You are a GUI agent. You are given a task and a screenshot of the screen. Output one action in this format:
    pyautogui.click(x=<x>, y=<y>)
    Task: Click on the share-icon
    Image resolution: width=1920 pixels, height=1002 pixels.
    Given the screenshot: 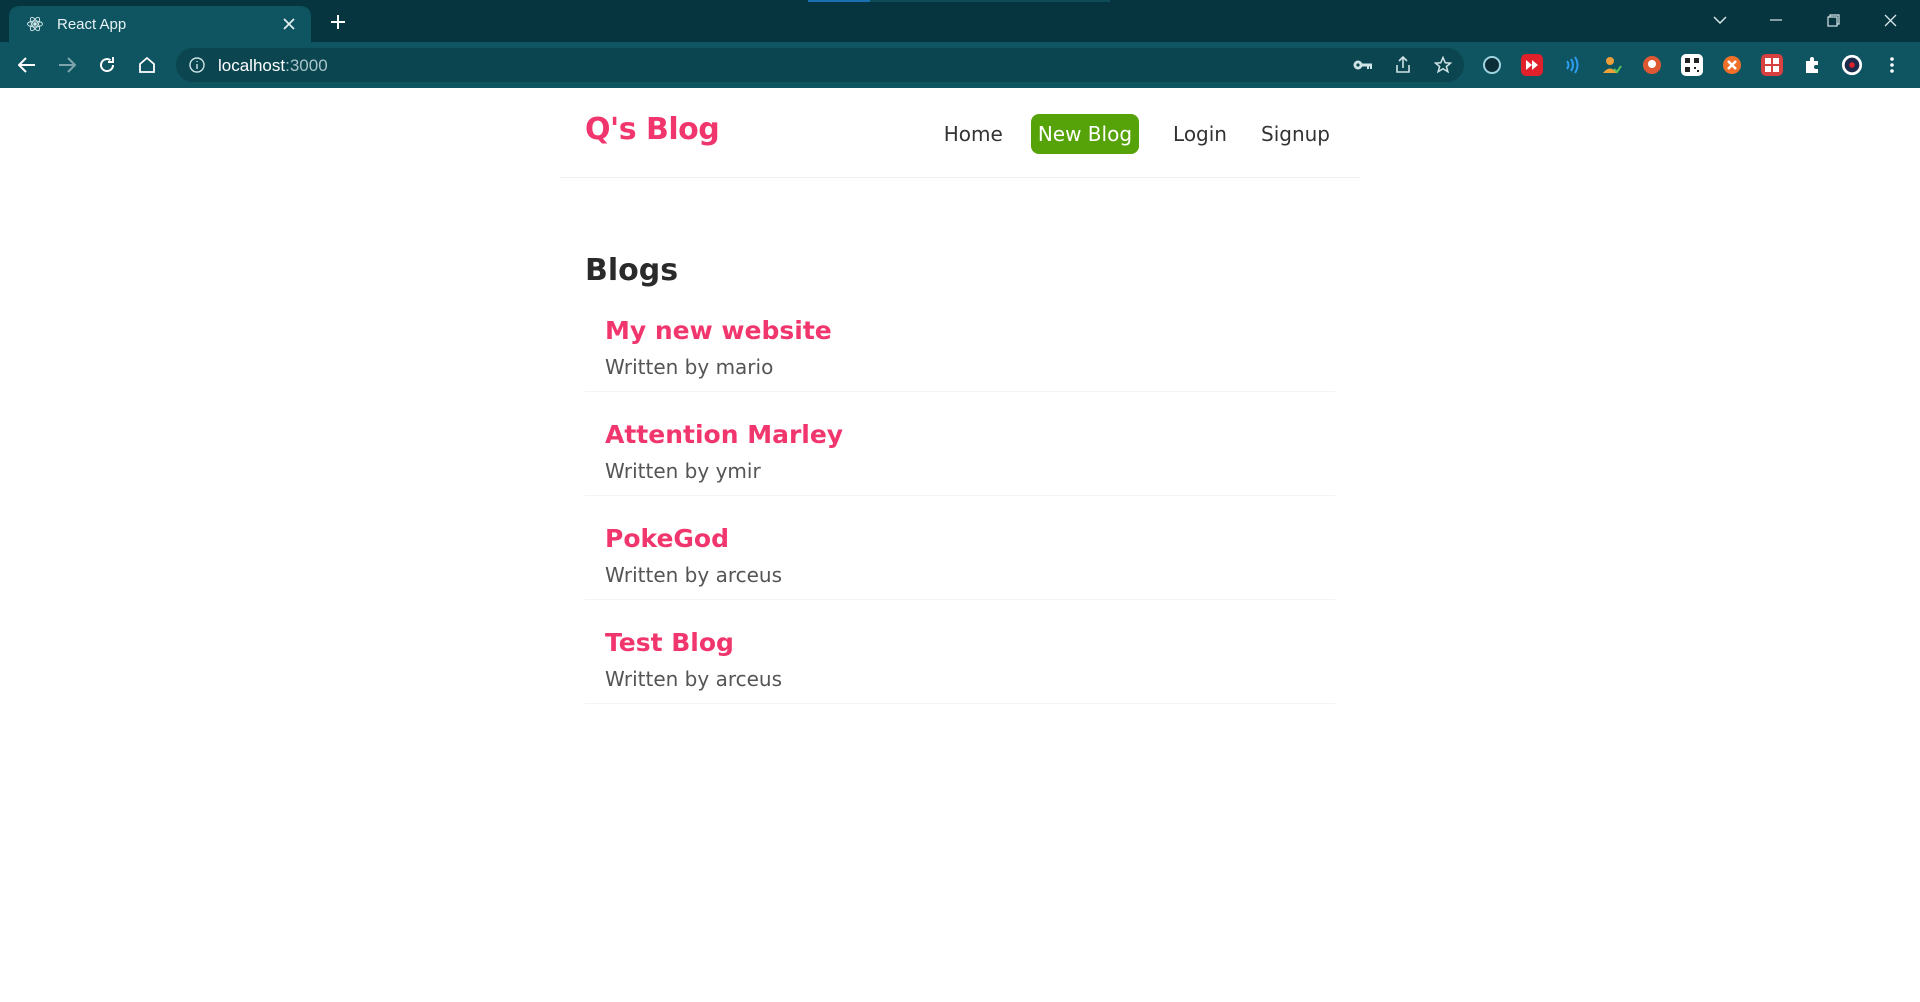 What is the action you would take?
    pyautogui.click(x=1403, y=65)
    